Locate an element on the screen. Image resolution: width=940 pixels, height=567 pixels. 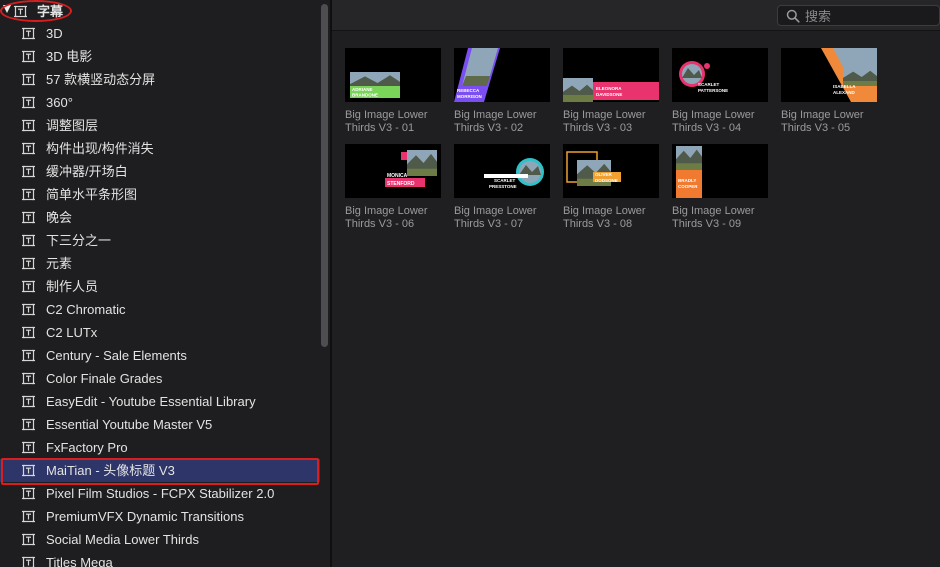
svg-text: BRANDONE is located at coordinates (365, 95).